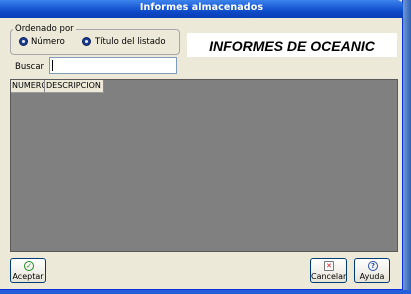 Image resolution: width=411 pixels, height=294 pixels. I want to click on order-radio-titulo-label: Título del listado, so click(130, 42).